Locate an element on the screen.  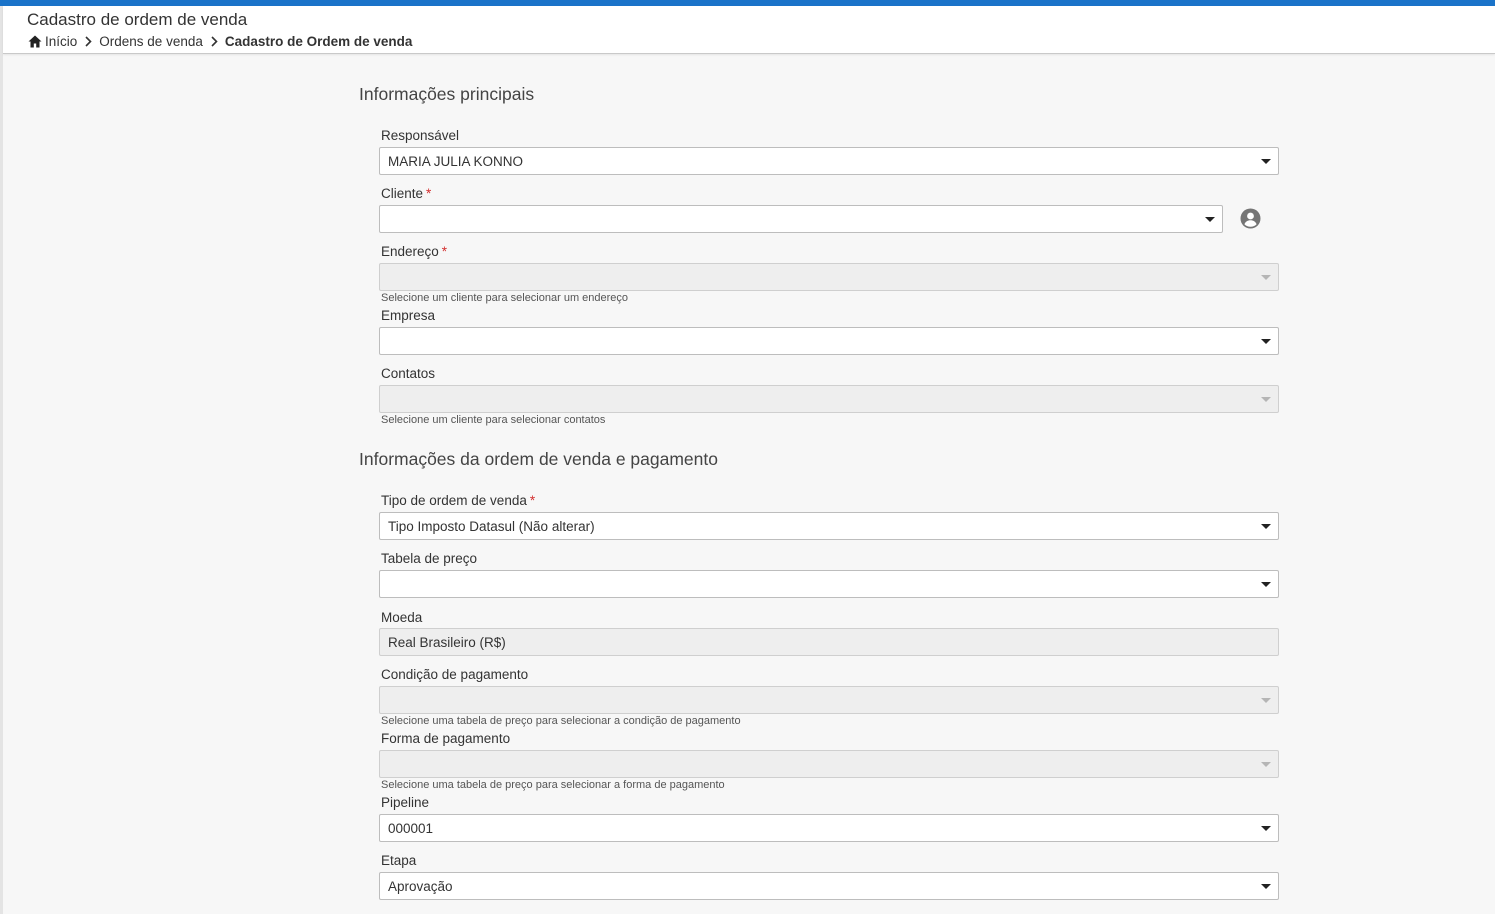
moeda-label: Moeda is located at coordinates (402, 617).